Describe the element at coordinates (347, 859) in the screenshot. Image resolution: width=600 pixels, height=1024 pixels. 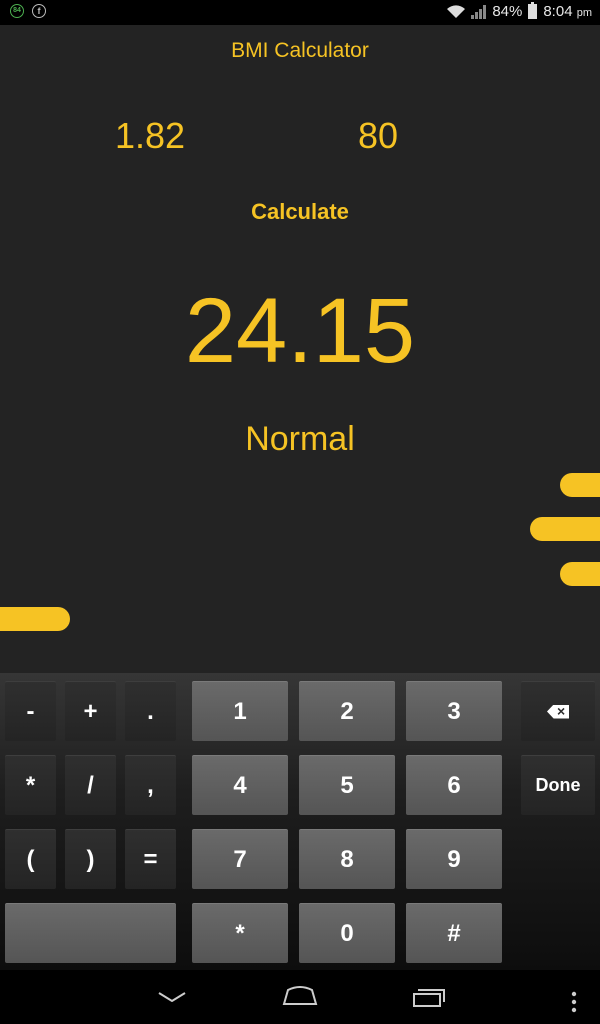
I see `key-8: 8` at that location.